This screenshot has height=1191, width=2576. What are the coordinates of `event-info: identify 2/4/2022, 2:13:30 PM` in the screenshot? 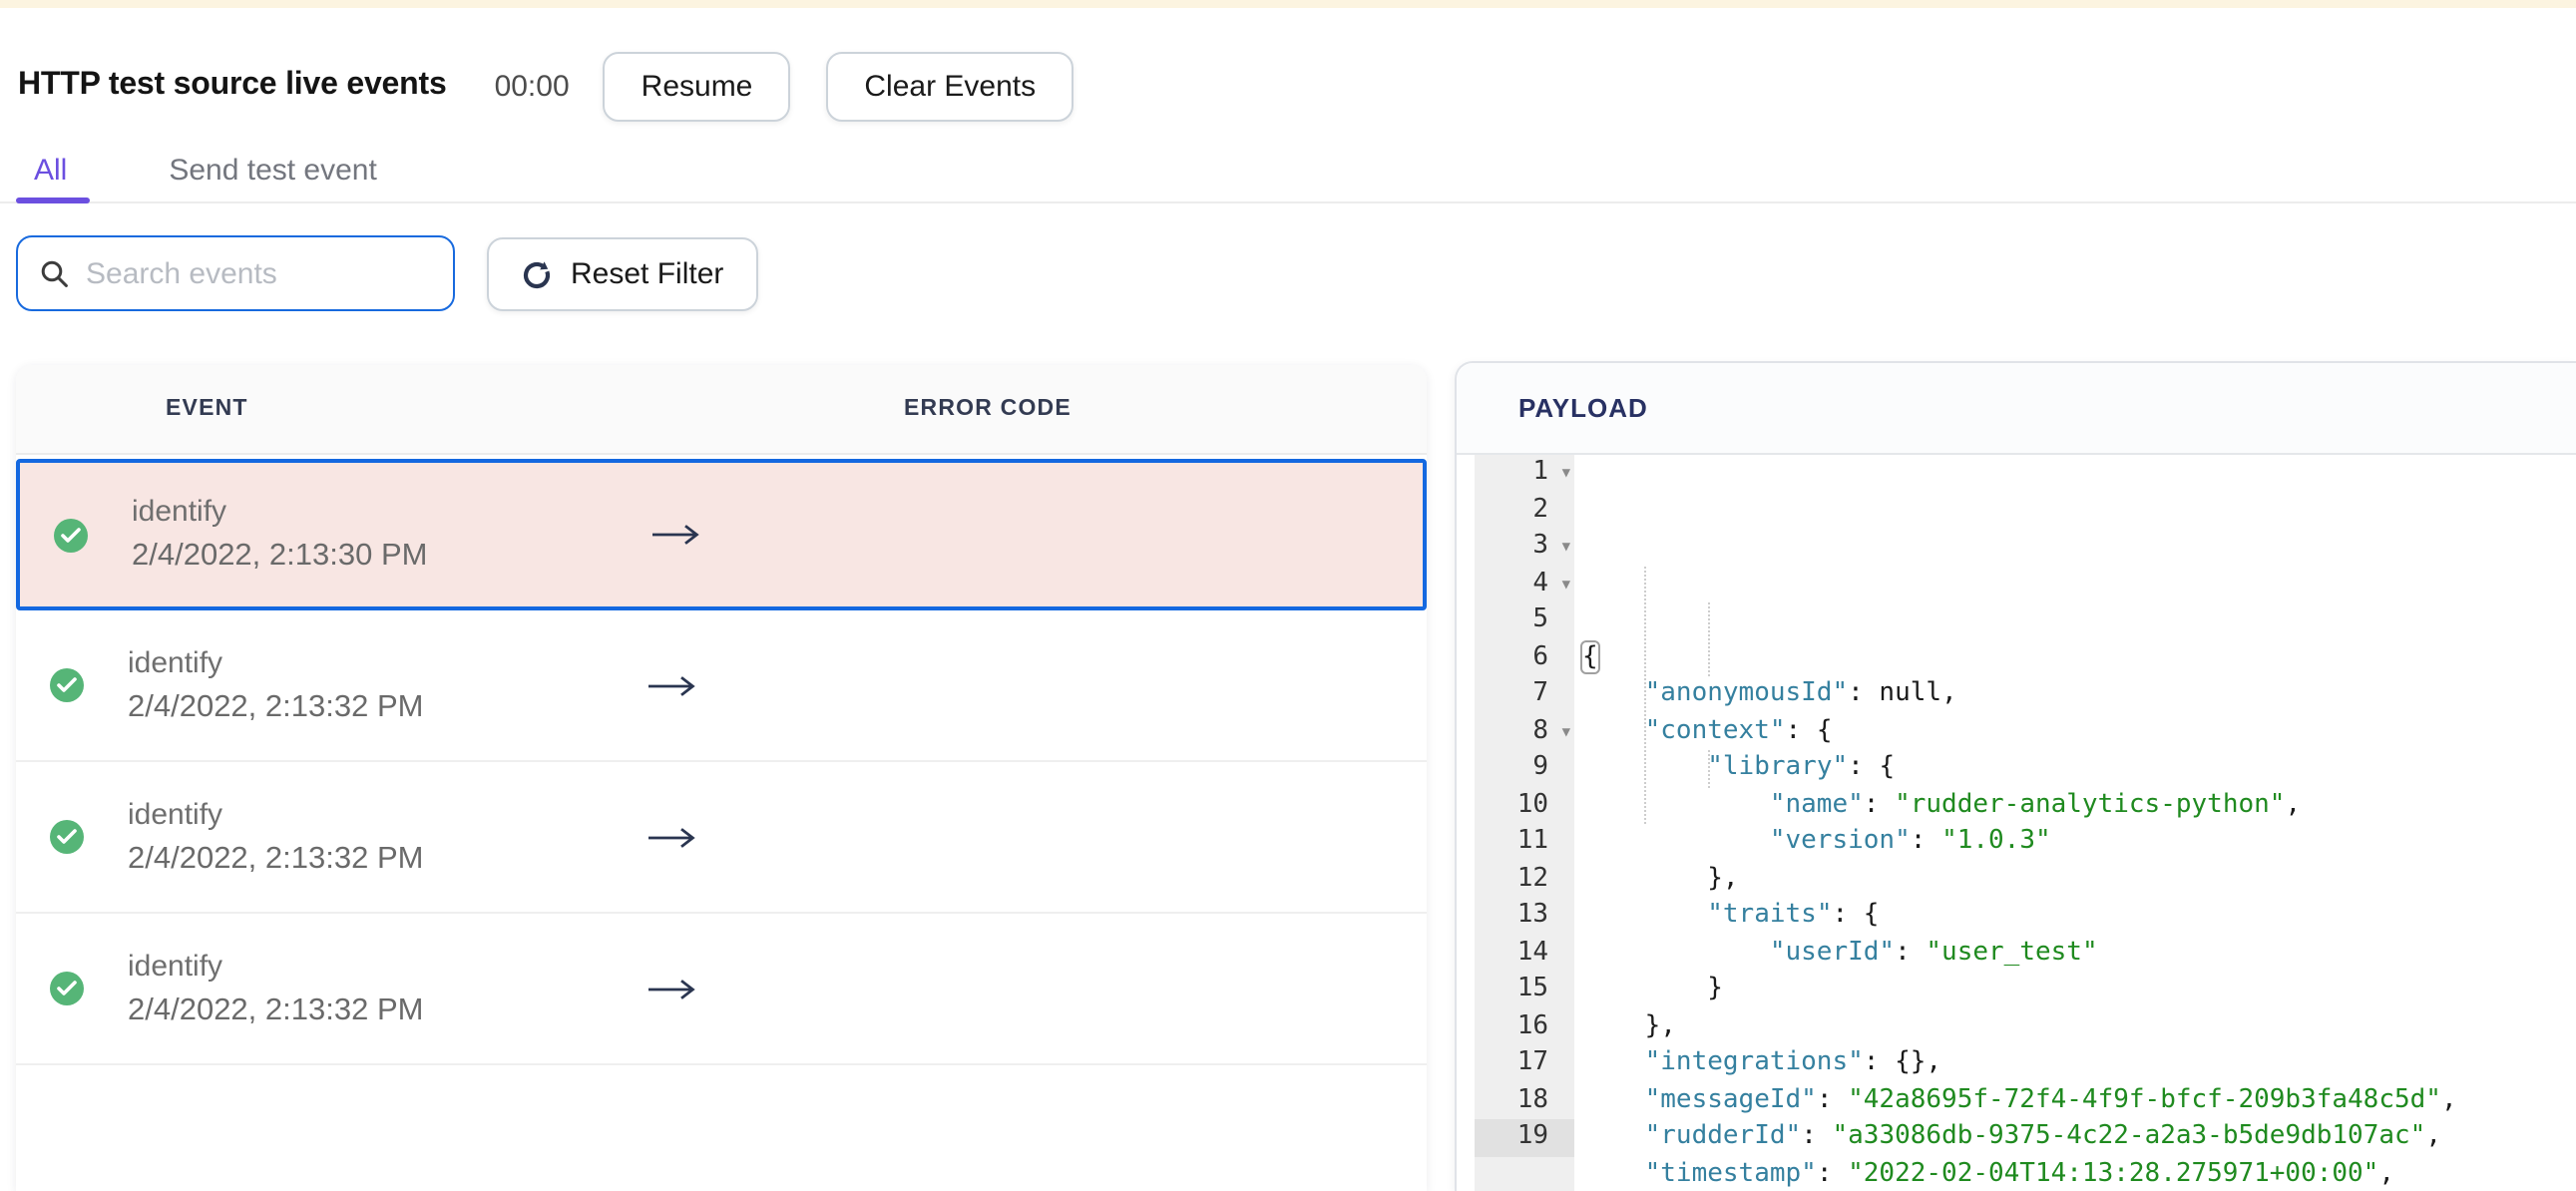 It's located at (279, 535).